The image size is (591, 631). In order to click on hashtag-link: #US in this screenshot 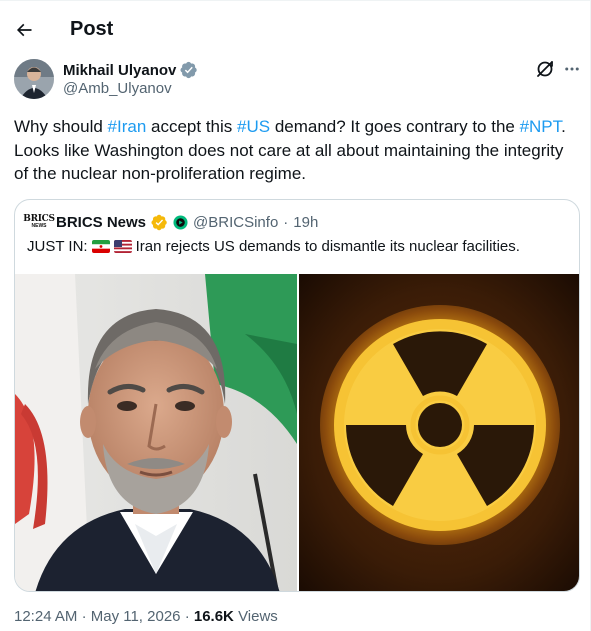, I will do `click(253, 126)`.